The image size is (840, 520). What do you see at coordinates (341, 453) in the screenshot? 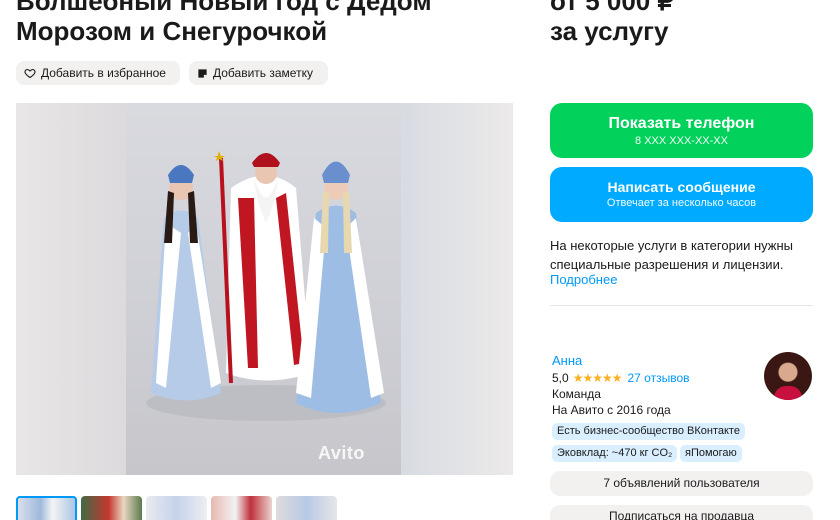
I see `avito-watermark: Avito` at bounding box center [341, 453].